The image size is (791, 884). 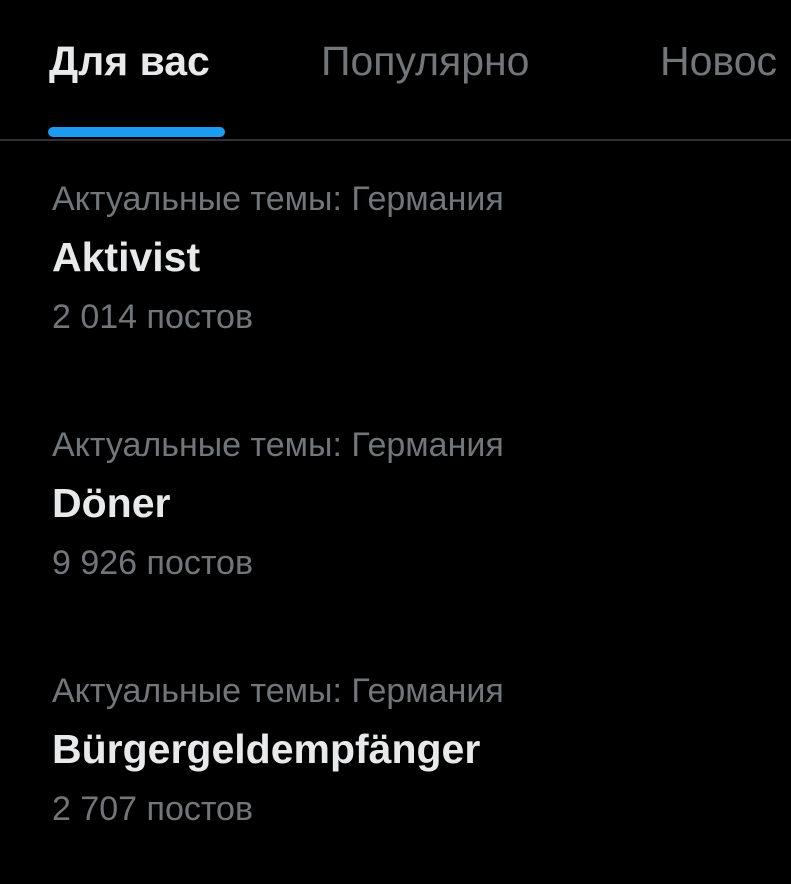 I want to click on trend-title: Döner, so click(x=111, y=503).